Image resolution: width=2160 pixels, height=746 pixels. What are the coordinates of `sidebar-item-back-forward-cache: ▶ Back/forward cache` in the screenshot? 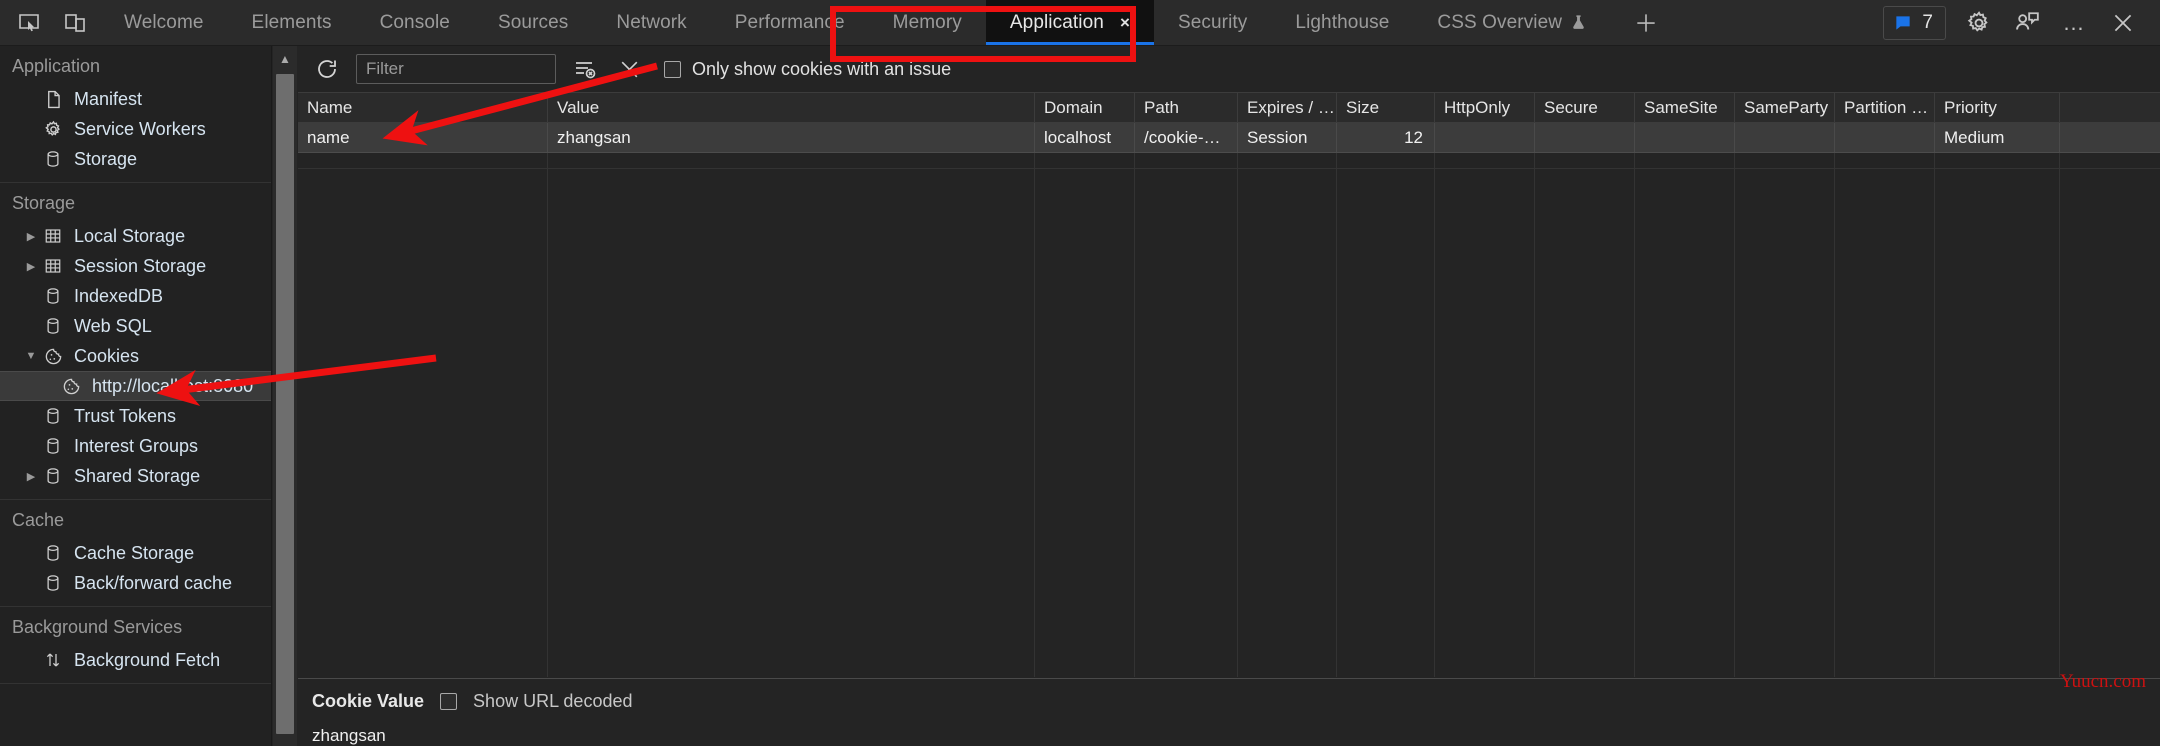 It's located at (135, 583).